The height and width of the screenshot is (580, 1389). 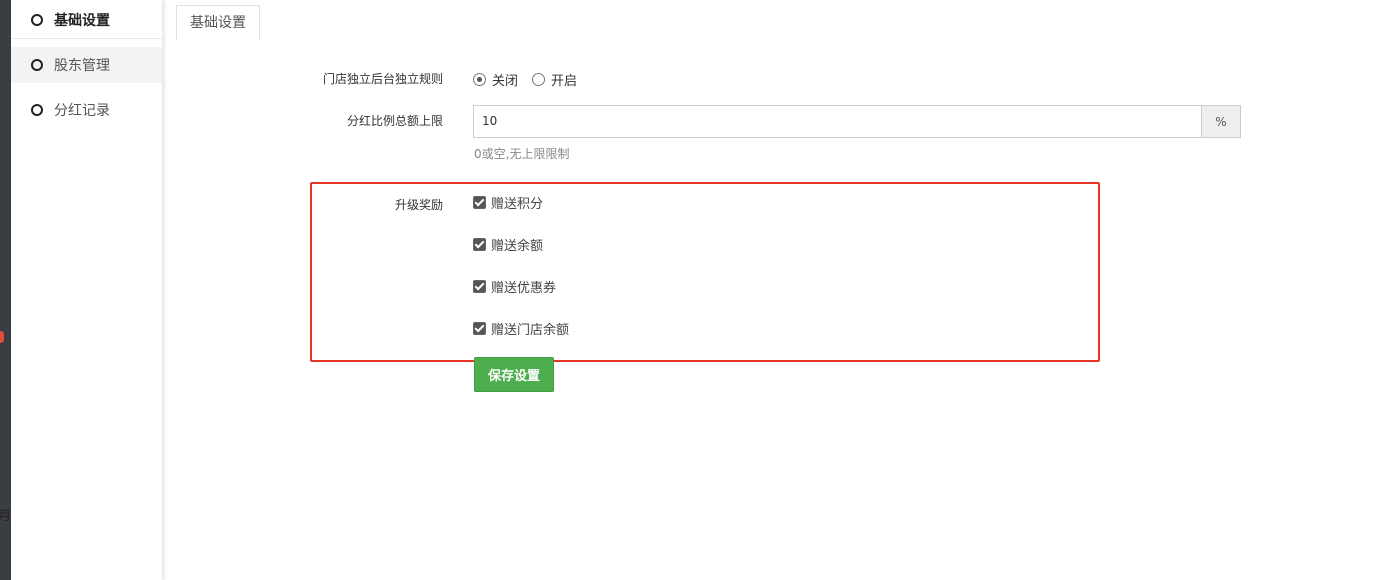 What do you see at coordinates (394, 121) in the screenshot?
I see `dividend-limit-label: 分红比例总额上限` at bounding box center [394, 121].